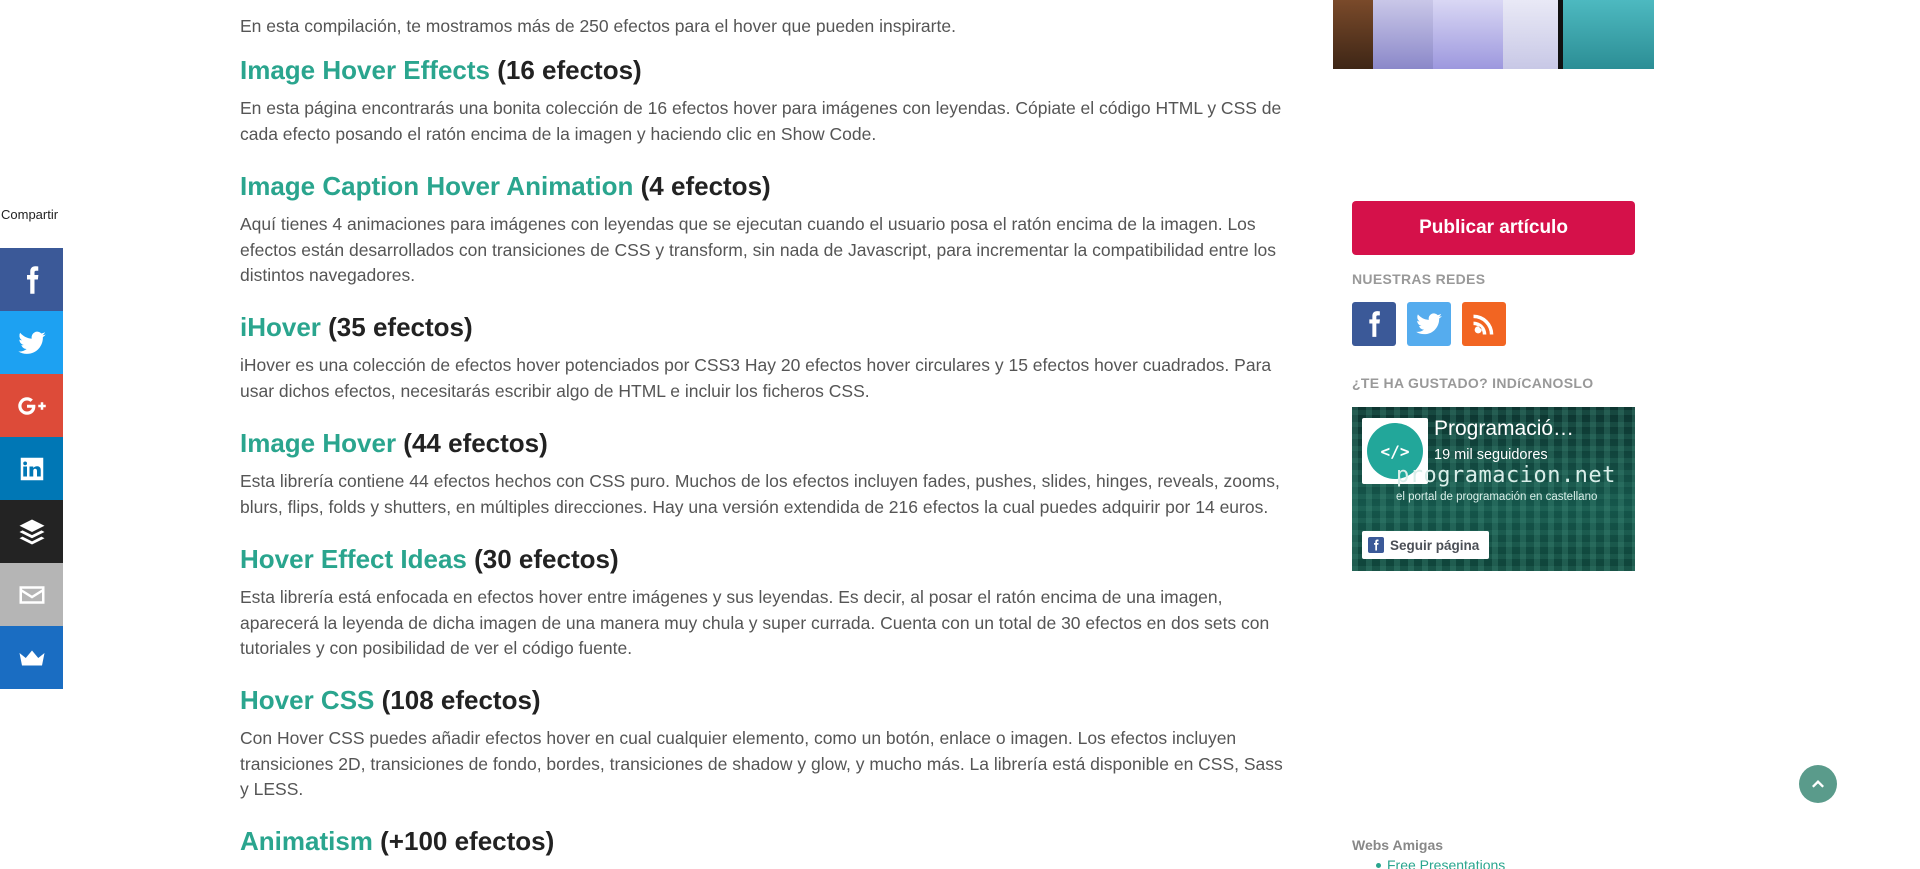 This screenshot has width=1920, height=869. What do you see at coordinates (1398, 845) in the screenshot?
I see `friends-title: Webs Amigas` at bounding box center [1398, 845].